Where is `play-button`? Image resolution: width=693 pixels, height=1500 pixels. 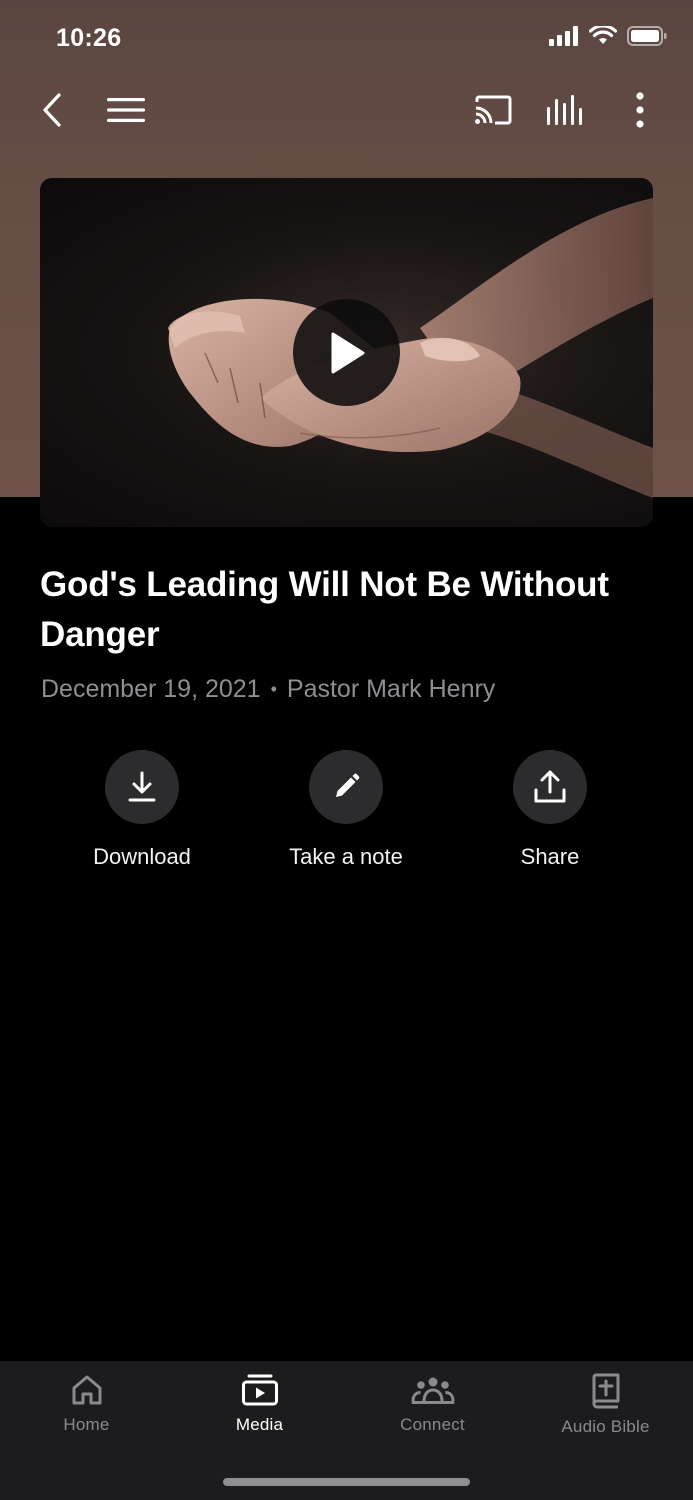
play-button is located at coordinates (346, 352).